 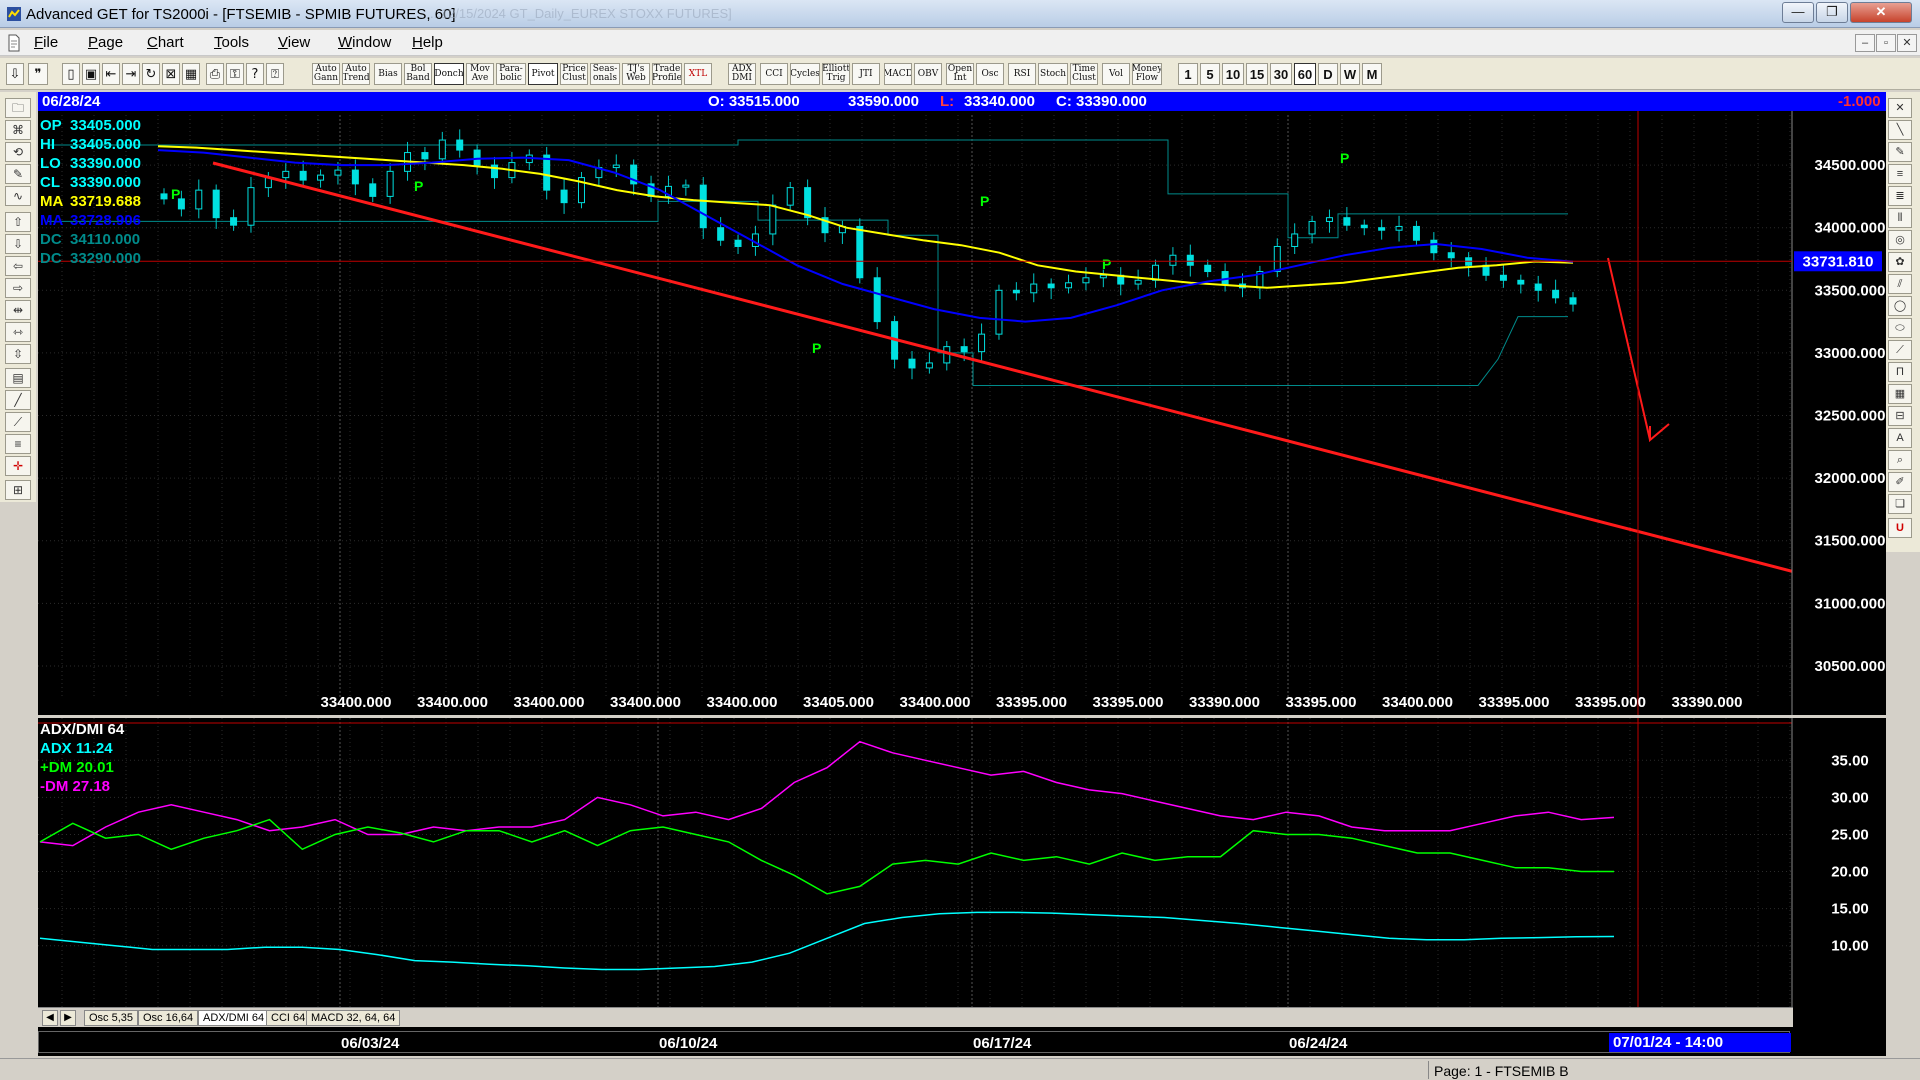 I want to click on timeframe-15-button: 15, so click(x=1257, y=74).